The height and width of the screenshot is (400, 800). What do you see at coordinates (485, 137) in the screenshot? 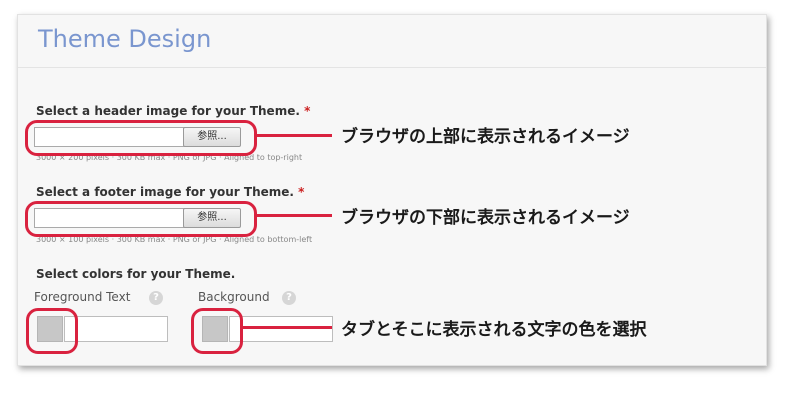
I see `header-callout-text: ブラウザの上部に表示されるイメージ` at bounding box center [485, 137].